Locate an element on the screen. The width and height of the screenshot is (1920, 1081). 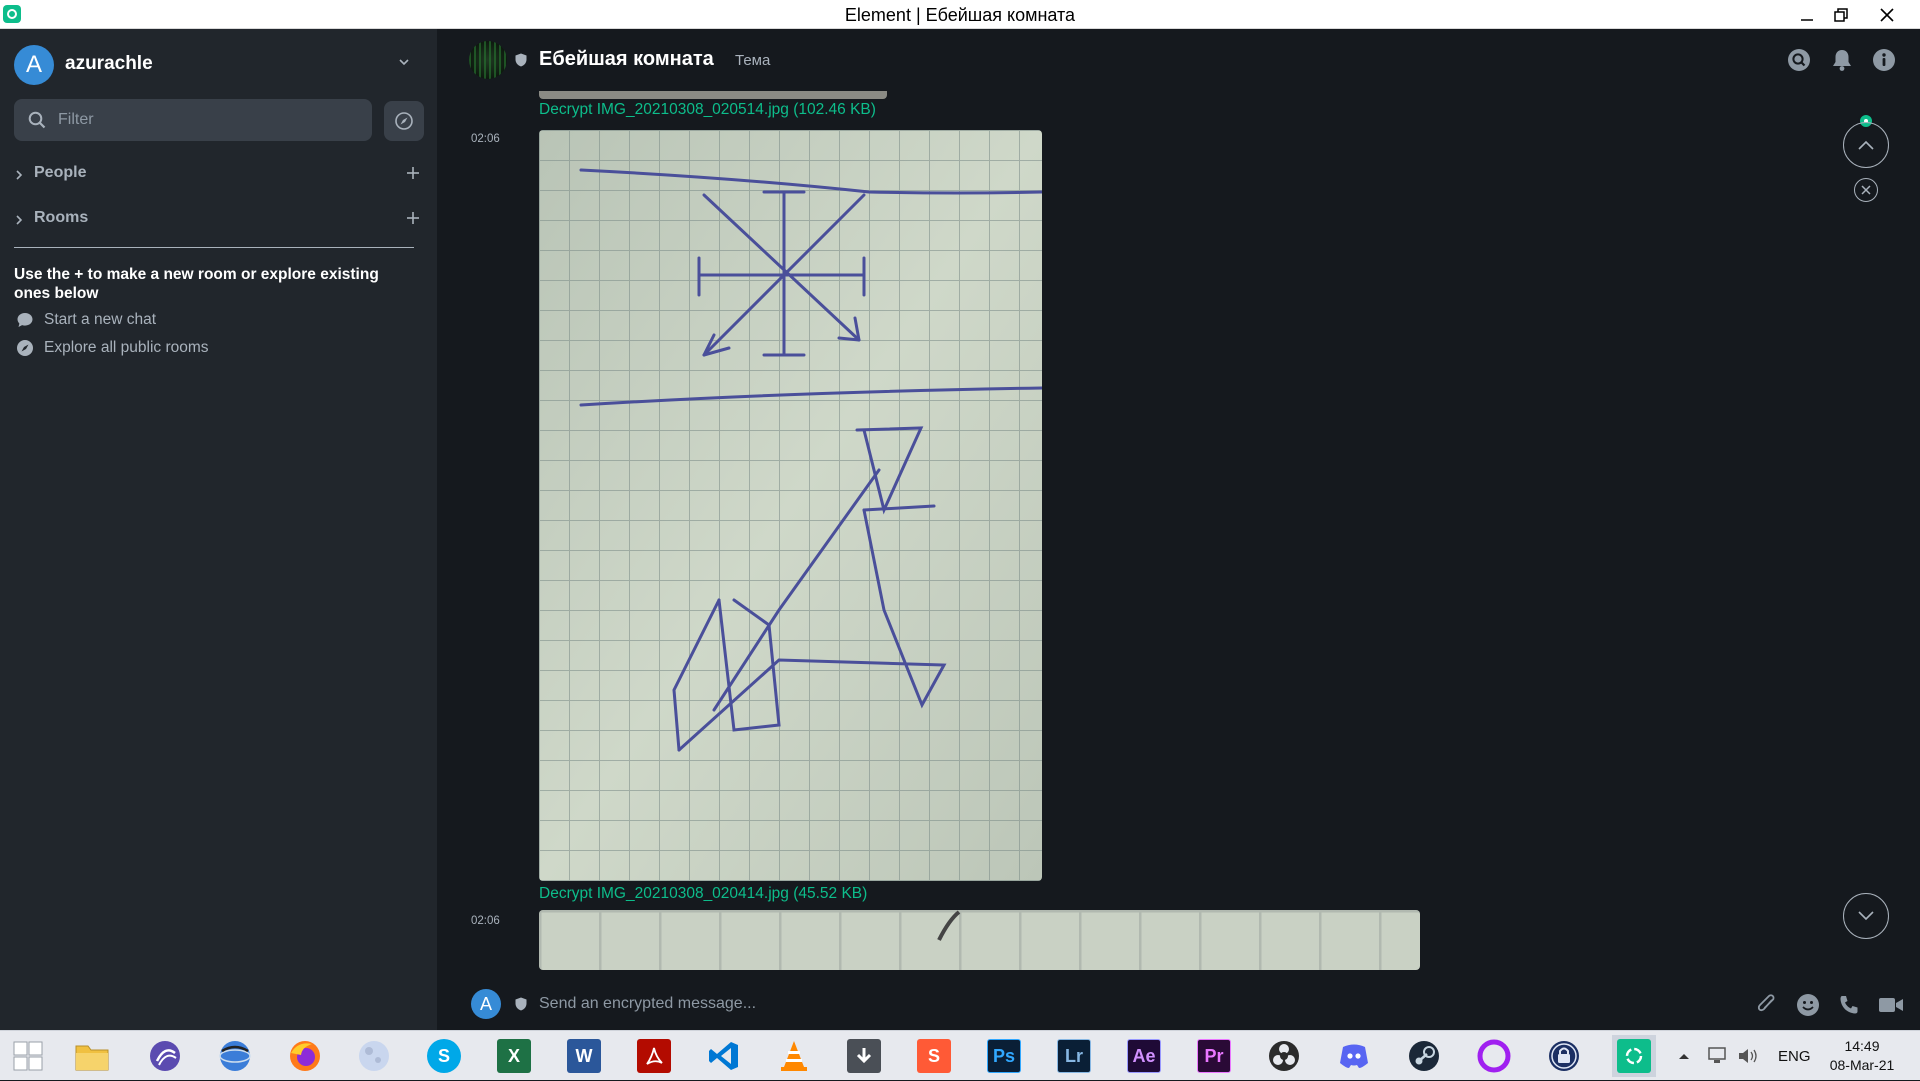
jump-to-unread-button is located at coordinates (1866, 145).